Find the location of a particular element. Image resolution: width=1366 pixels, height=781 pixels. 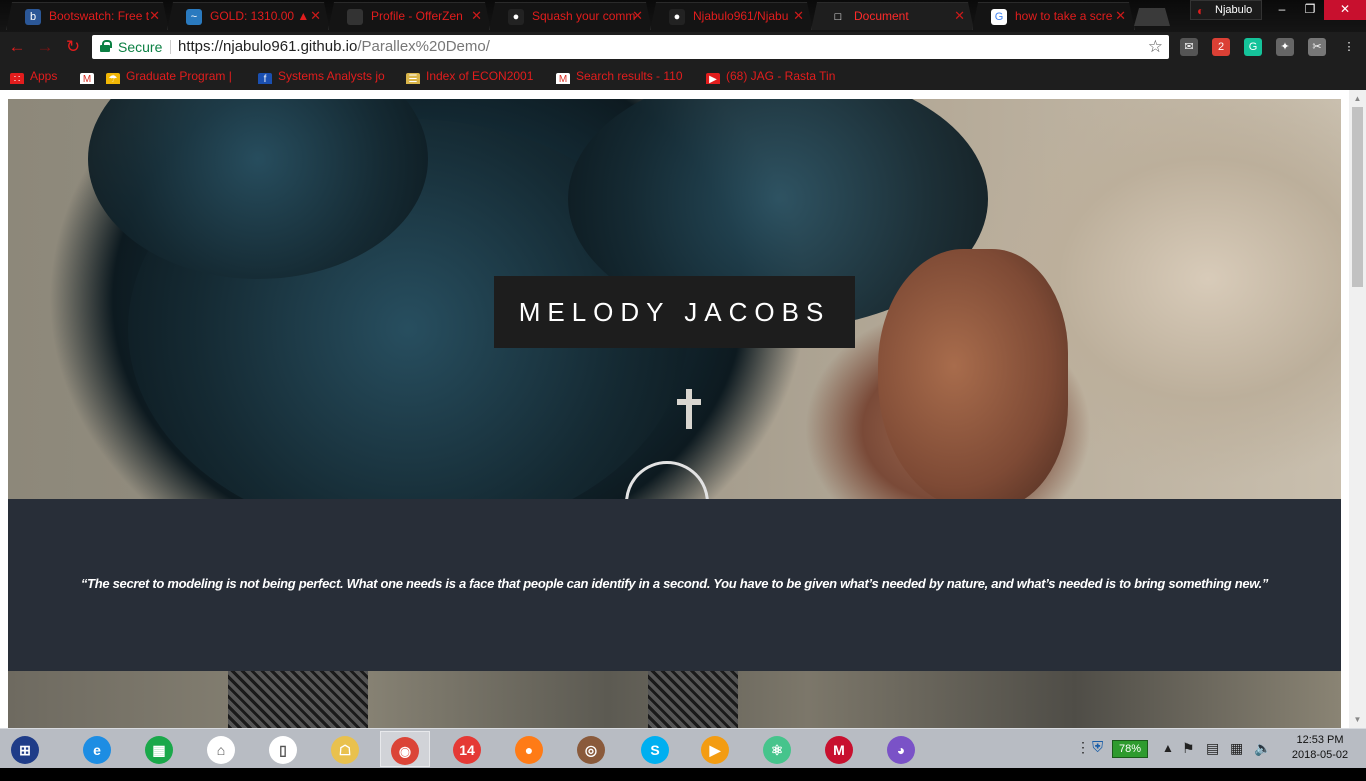

bookmark-item: ∷ Apps is located at coordinates (41, 76).